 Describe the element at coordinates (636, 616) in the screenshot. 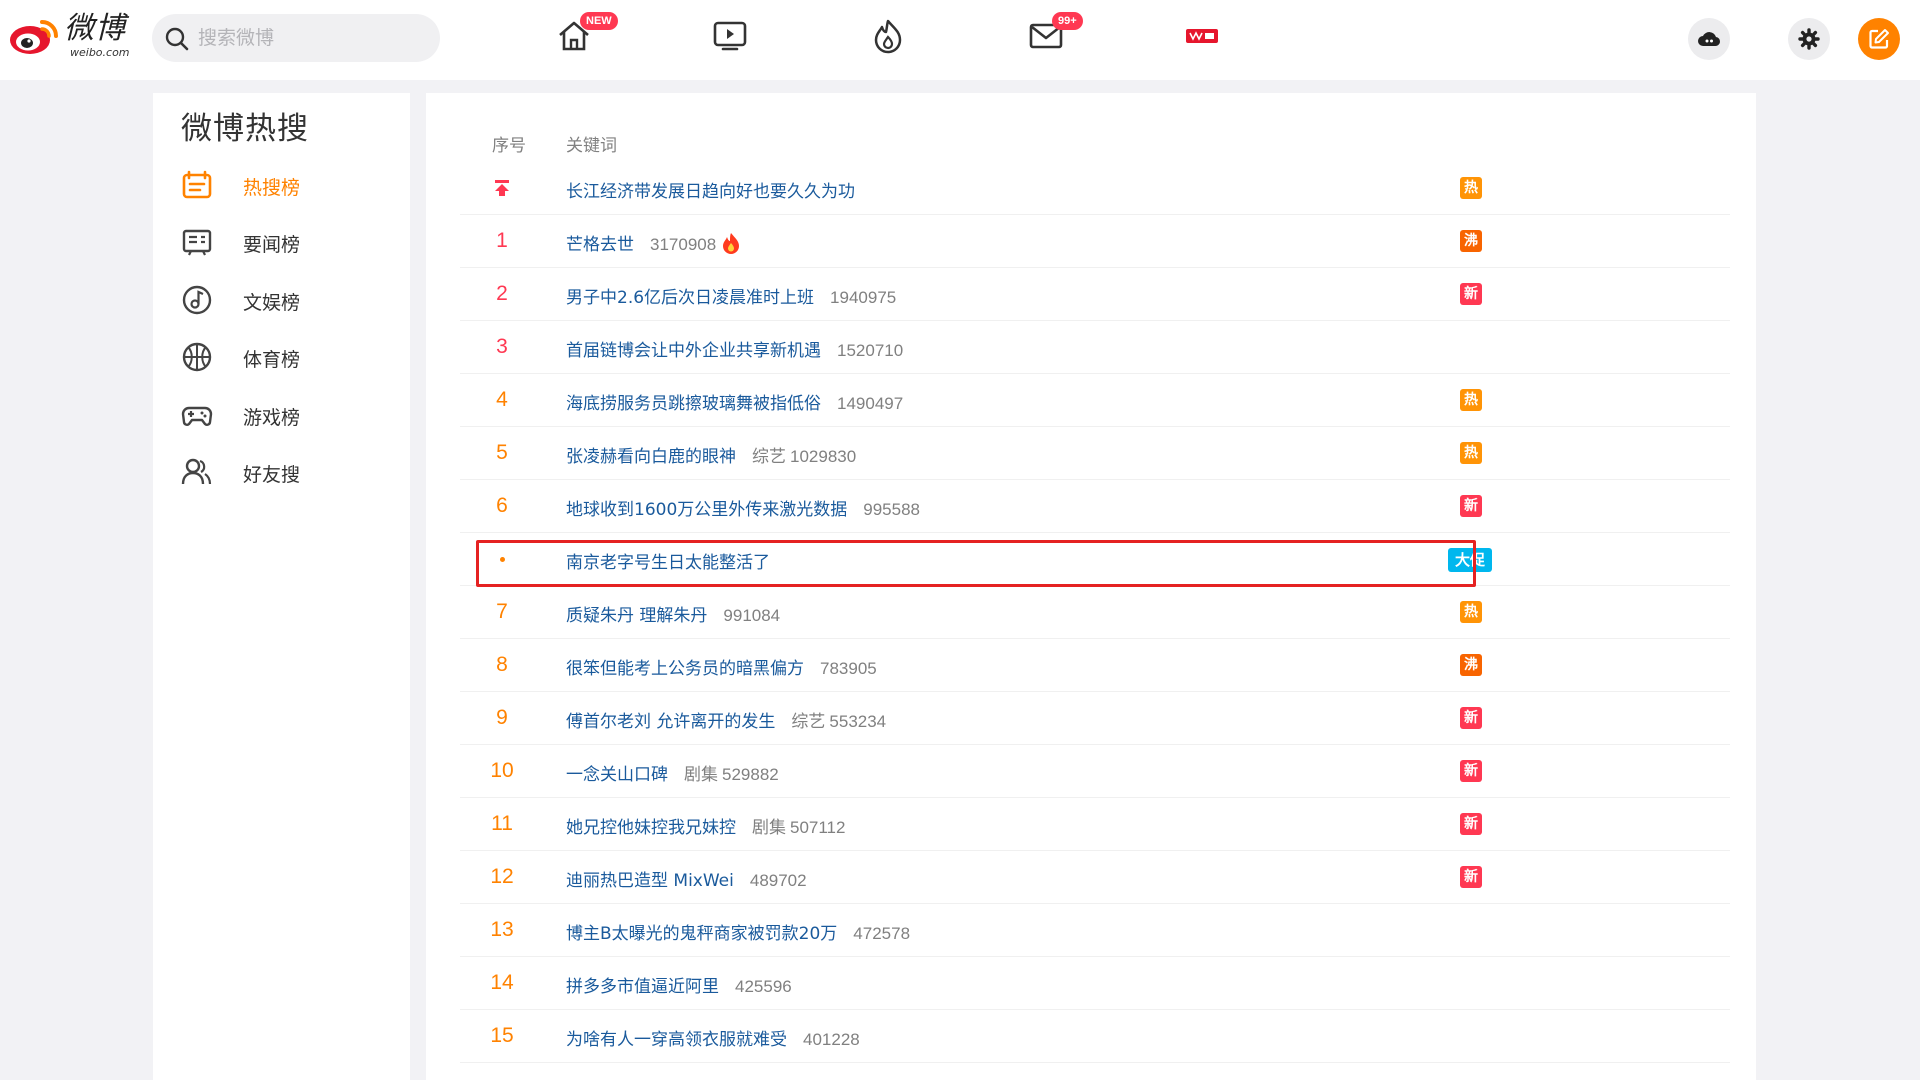

I see `keyword-link: 质疑朱丹 理解朱丹` at that location.